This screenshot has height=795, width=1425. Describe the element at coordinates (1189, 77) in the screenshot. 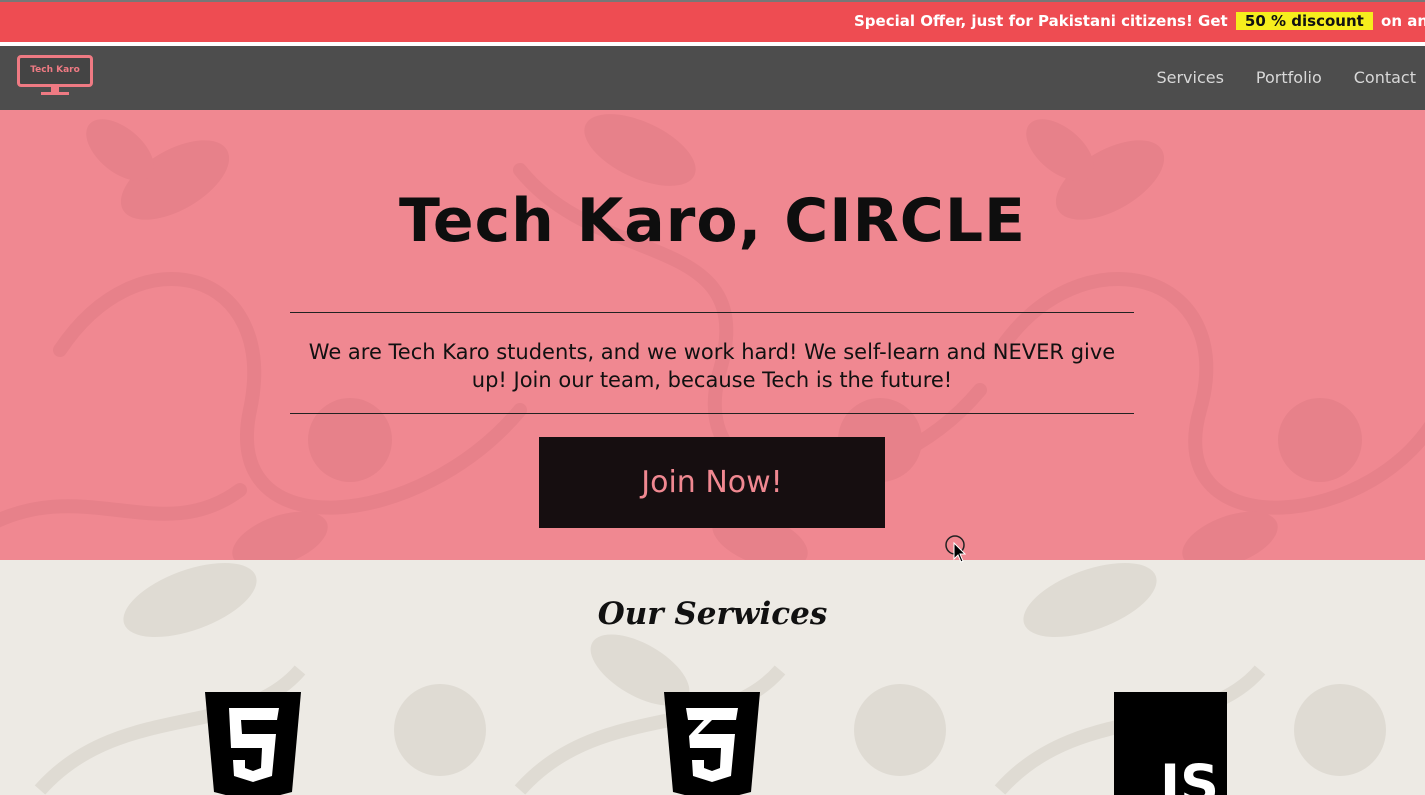

I see `nav-link-services: Services` at that location.